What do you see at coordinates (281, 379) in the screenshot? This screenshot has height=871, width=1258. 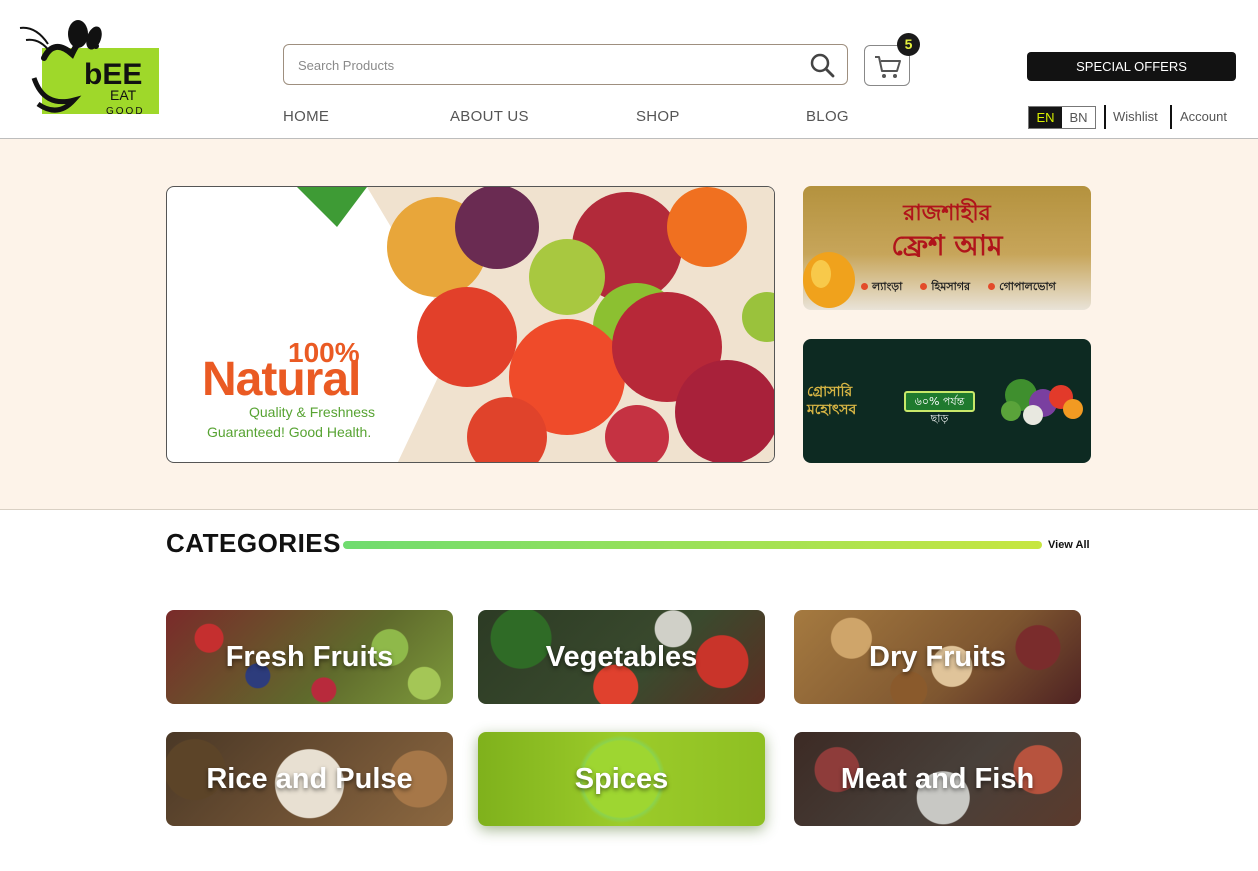 I see `hero-headline: Natural` at bounding box center [281, 379].